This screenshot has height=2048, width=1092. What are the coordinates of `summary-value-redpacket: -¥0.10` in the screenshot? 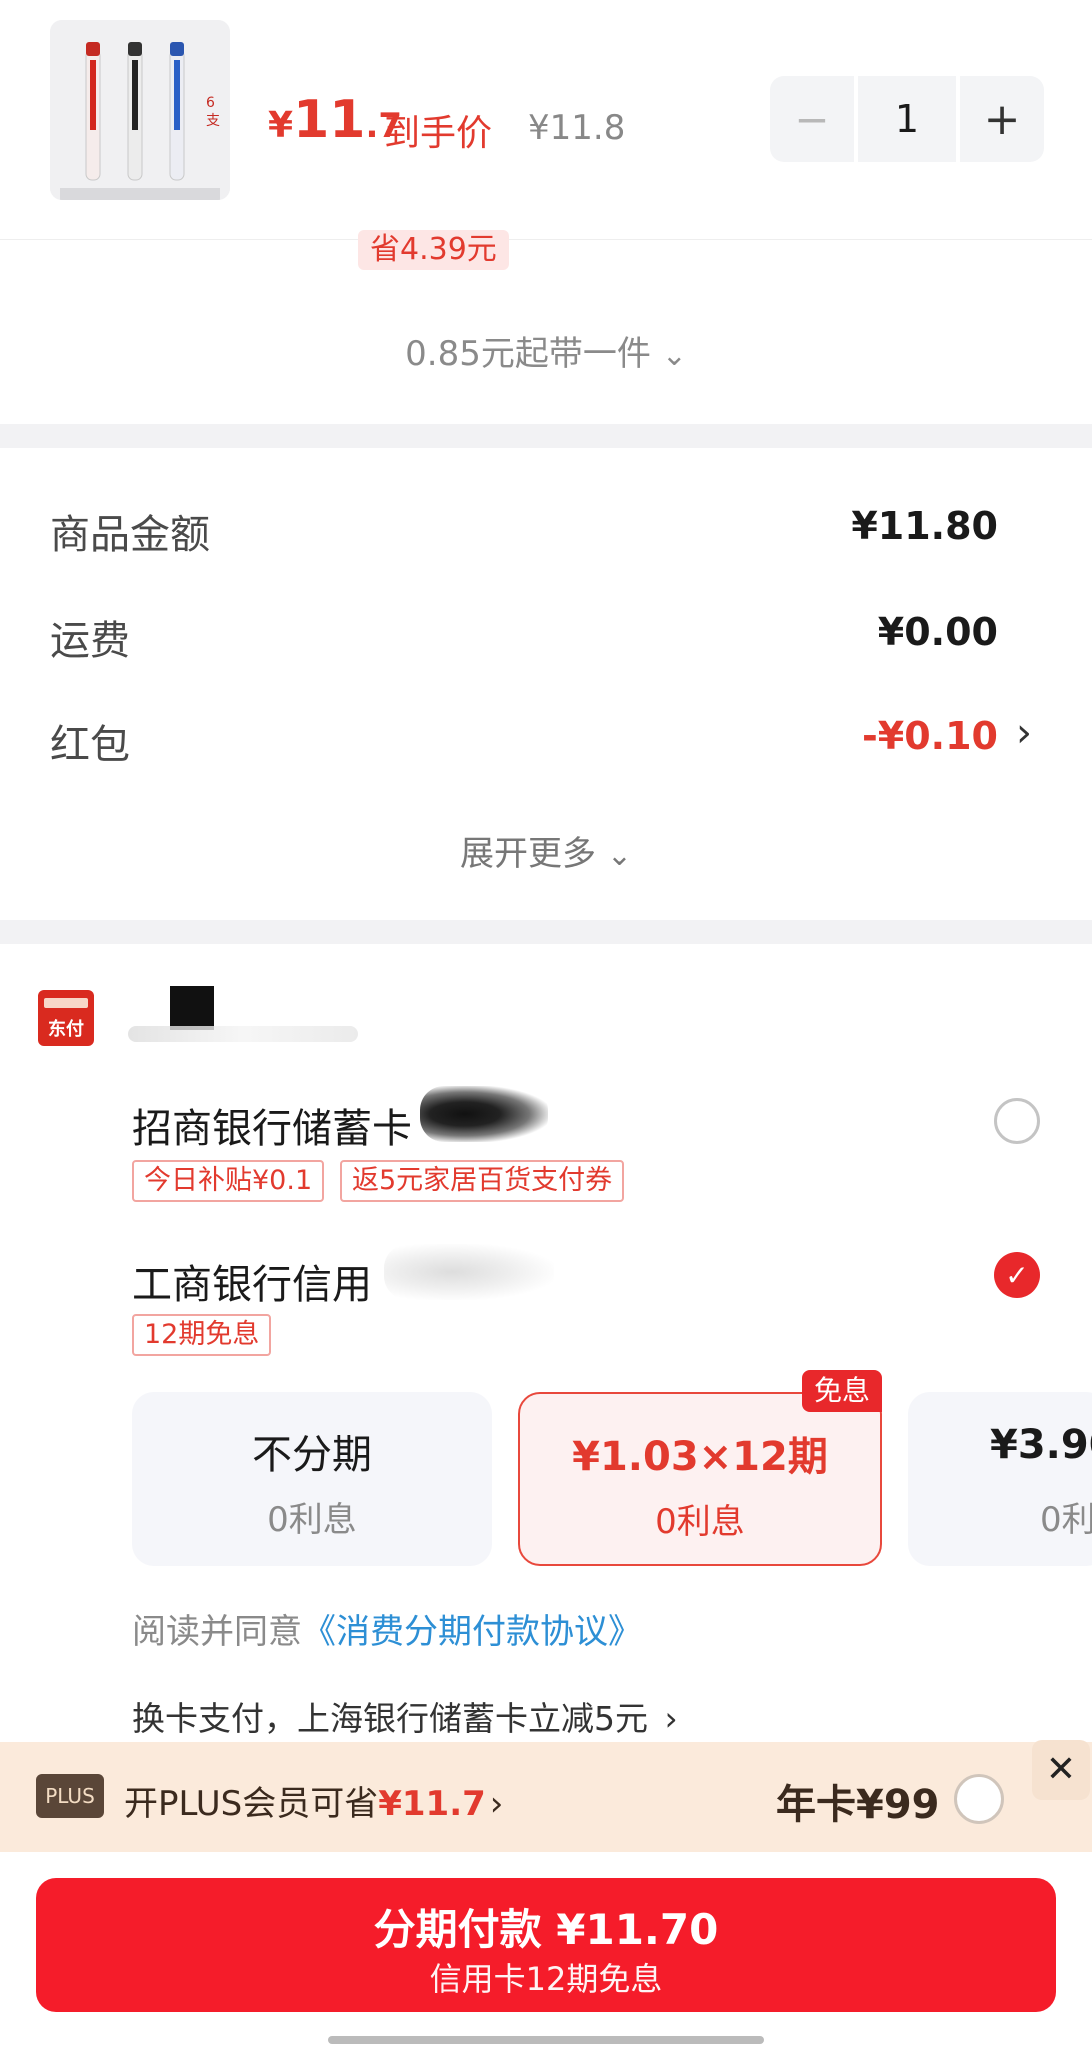 It's located at (930, 736).